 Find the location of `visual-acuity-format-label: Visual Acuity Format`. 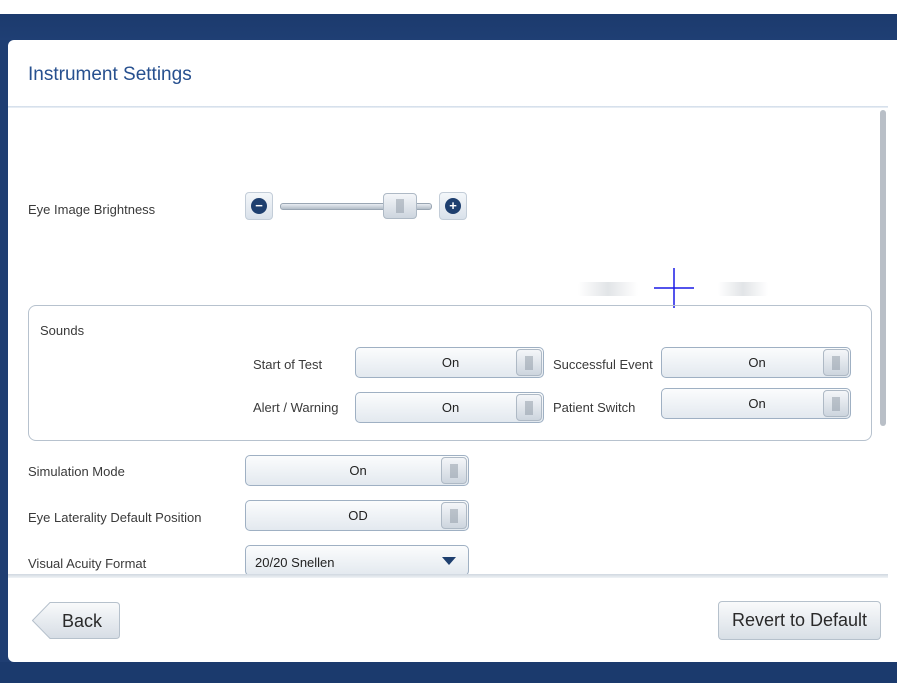

visual-acuity-format-label: Visual Acuity Format is located at coordinates (87, 563).